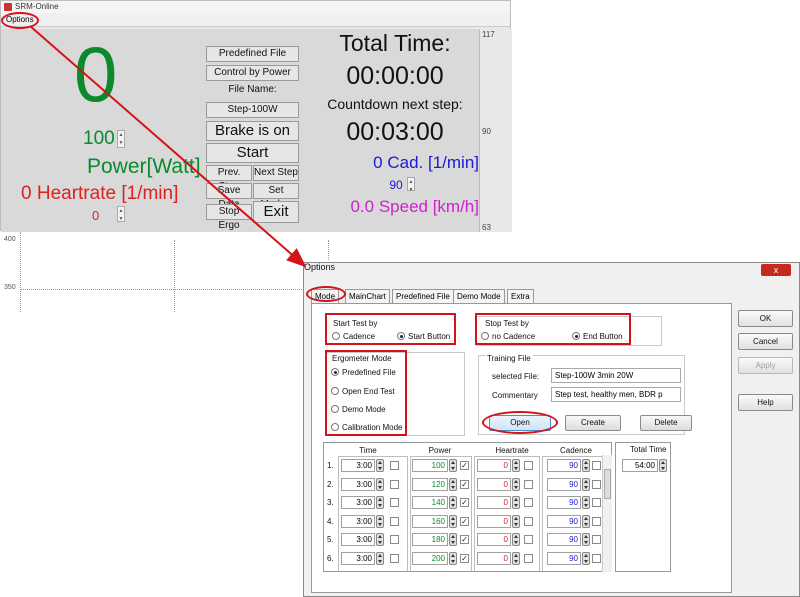 This screenshot has width=800, height=597. I want to click on arrow-line, so click(168, 146).